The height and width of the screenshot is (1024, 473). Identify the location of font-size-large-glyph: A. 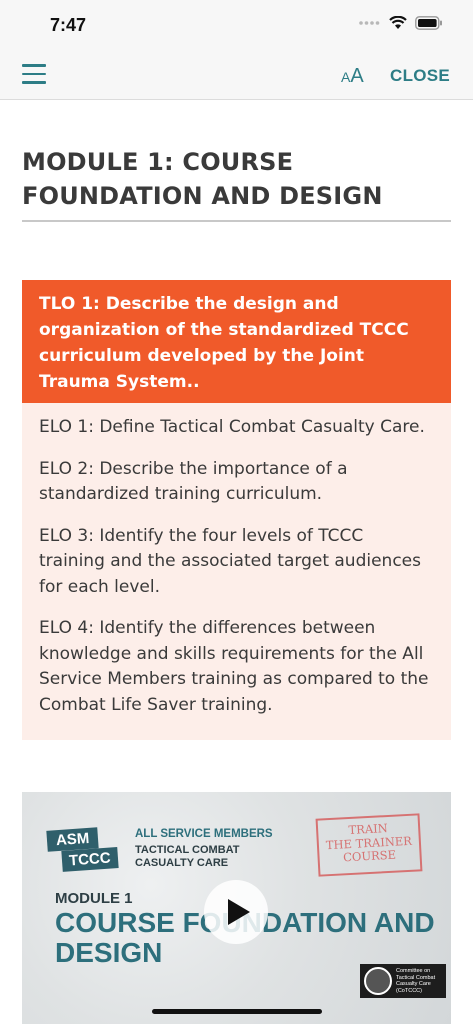
(357, 76).